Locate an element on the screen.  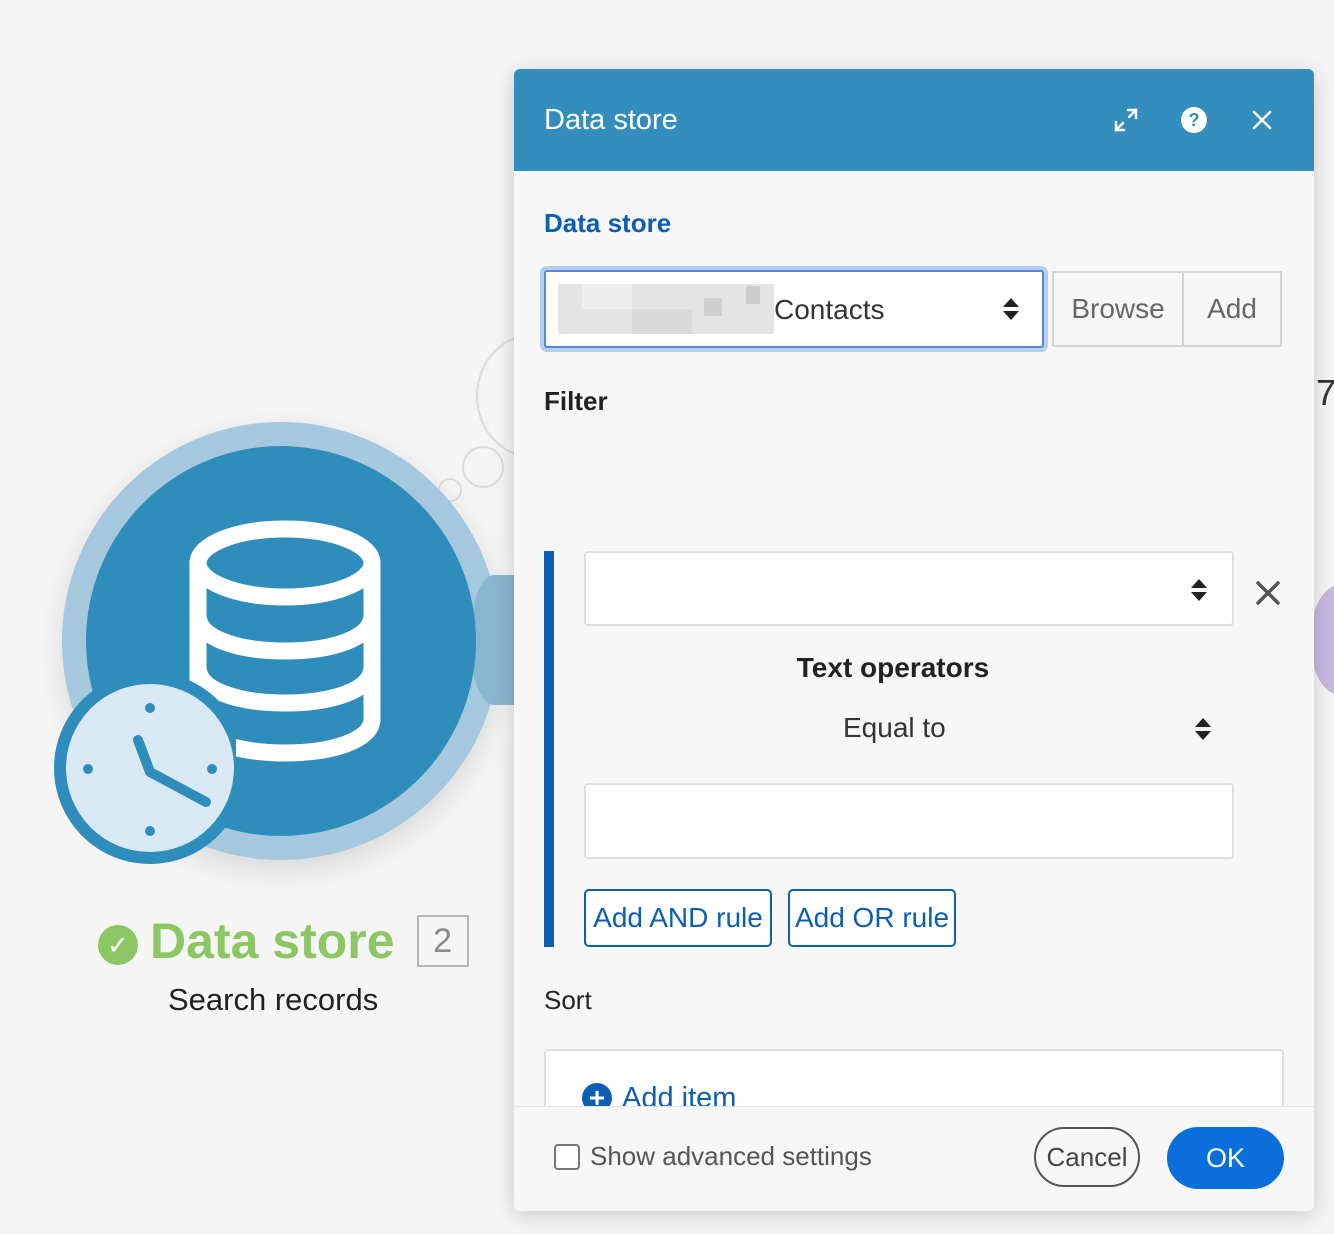
browse-button: Browse is located at coordinates (1118, 309).